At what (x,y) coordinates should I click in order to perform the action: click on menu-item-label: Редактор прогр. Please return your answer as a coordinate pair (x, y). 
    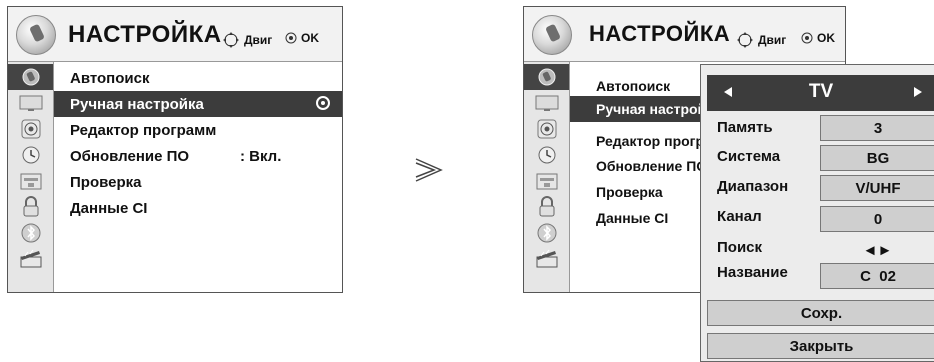
    Looking at the image, I should click on (650, 141).